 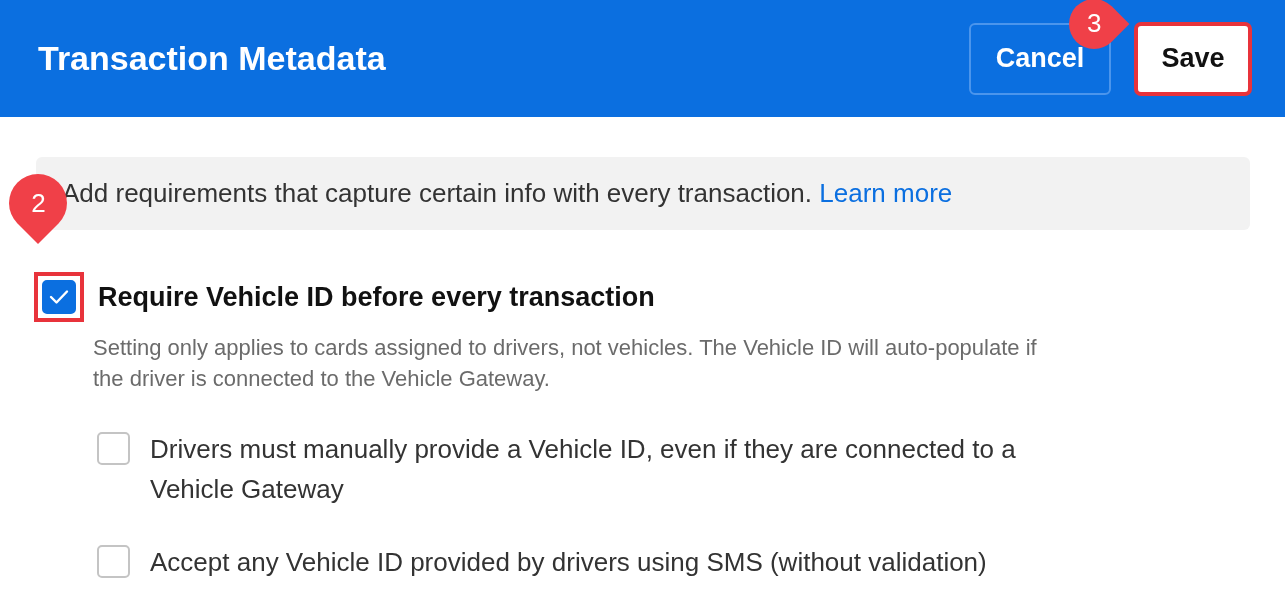 What do you see at coordinates (568, 562) in the screenshot?
I see `option-label: Accept any Vehicle ID provided by drivers using SMS (without validation)` at bounding box center [568, 562].